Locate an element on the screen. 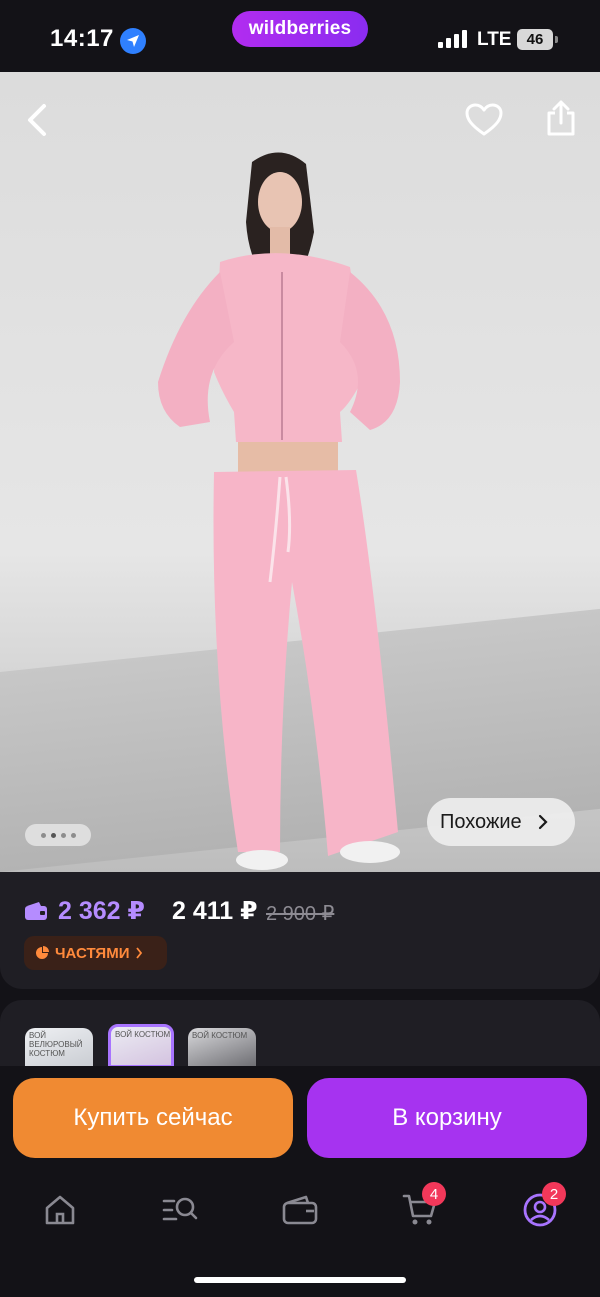 The width and height of the screenshot is (600, 1297). brand-logo: wildberries is located at coordinates (300, 29).